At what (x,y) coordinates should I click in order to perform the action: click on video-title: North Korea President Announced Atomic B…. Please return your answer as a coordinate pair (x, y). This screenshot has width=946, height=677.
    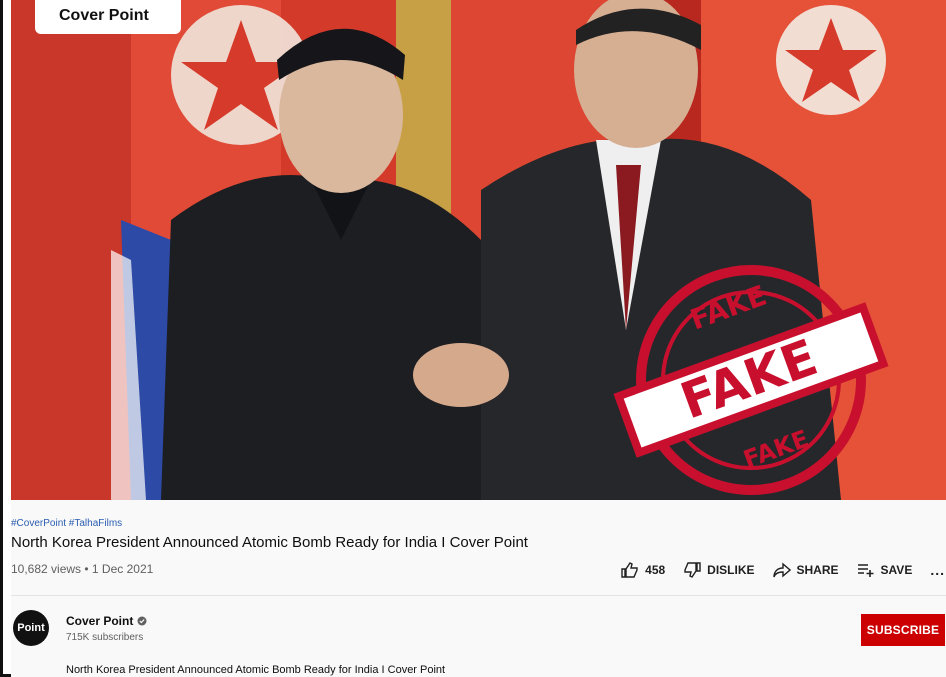
    Looking at the image, I should click on (269, 542).